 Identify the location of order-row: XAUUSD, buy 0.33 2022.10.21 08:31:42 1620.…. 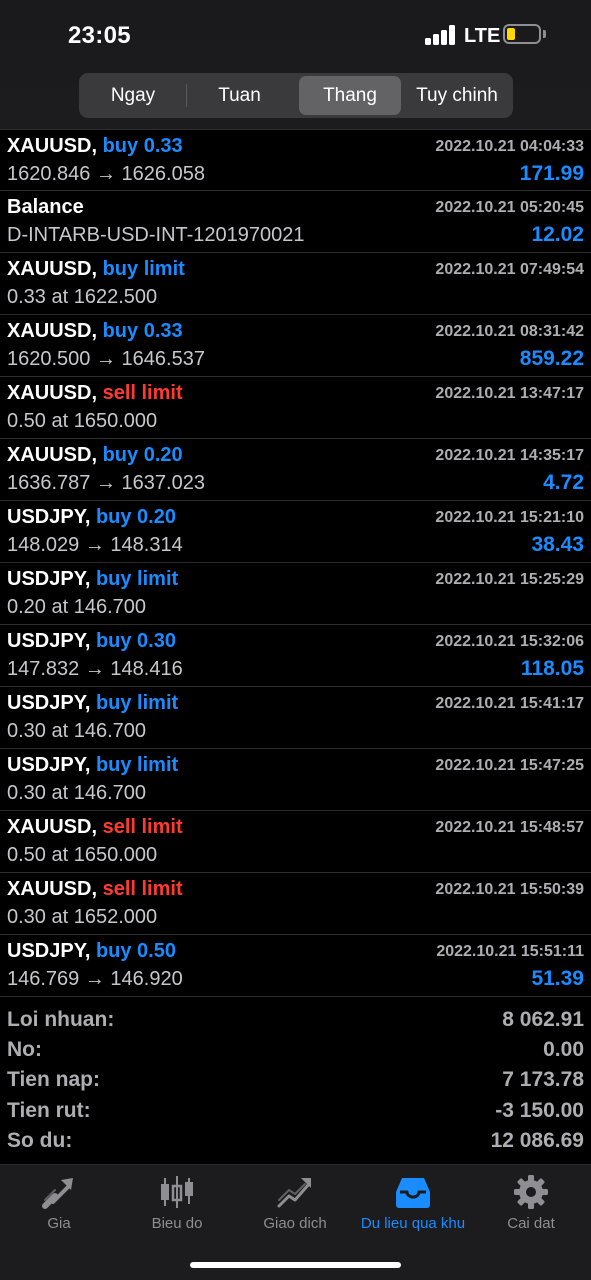
(295, 346).